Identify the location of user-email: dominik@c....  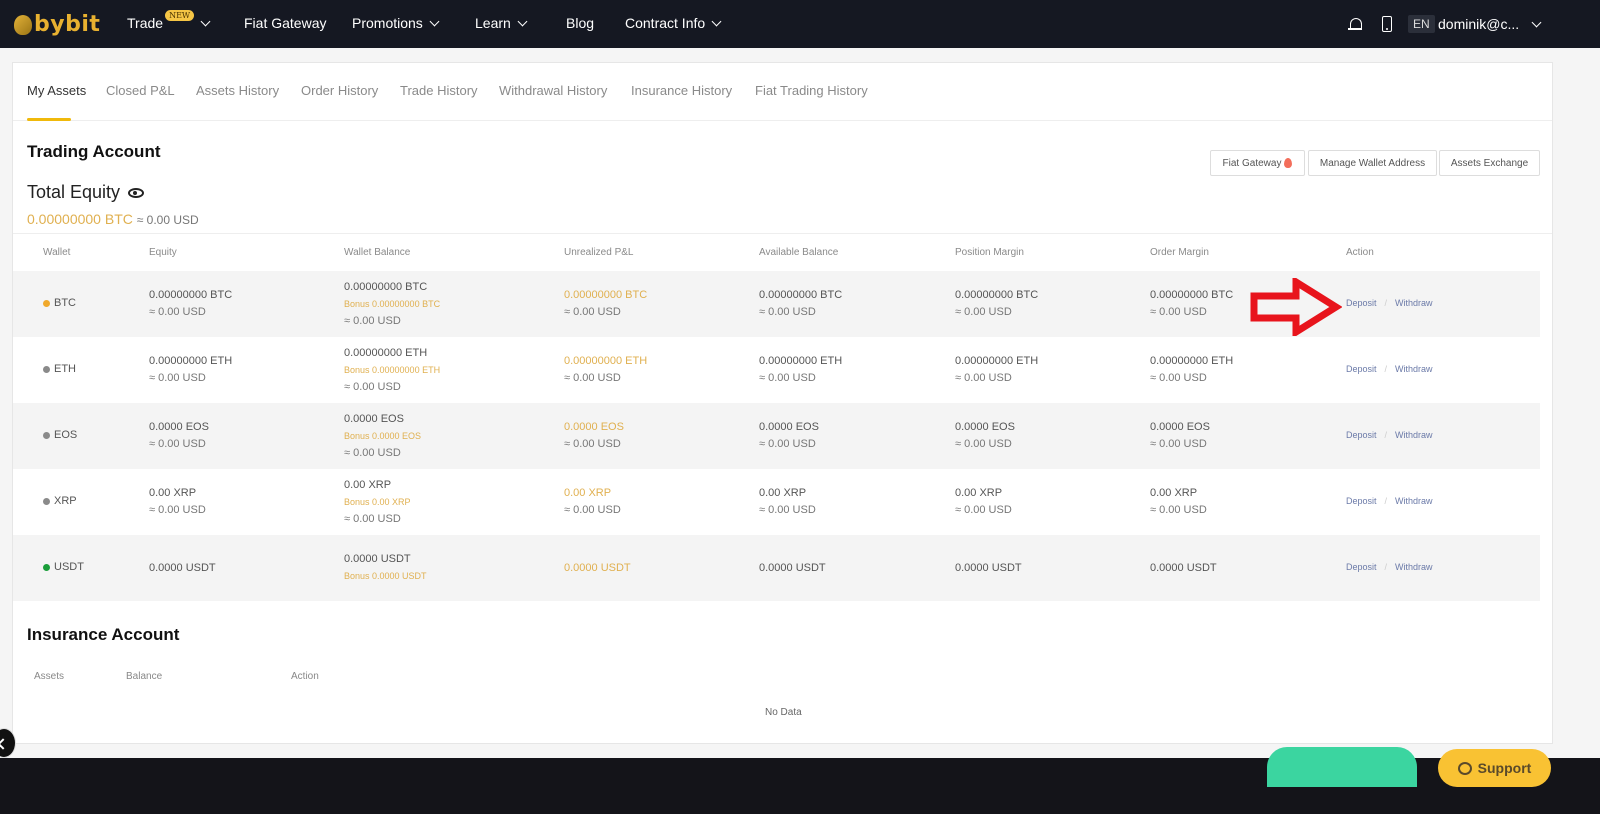
(1479, 24).